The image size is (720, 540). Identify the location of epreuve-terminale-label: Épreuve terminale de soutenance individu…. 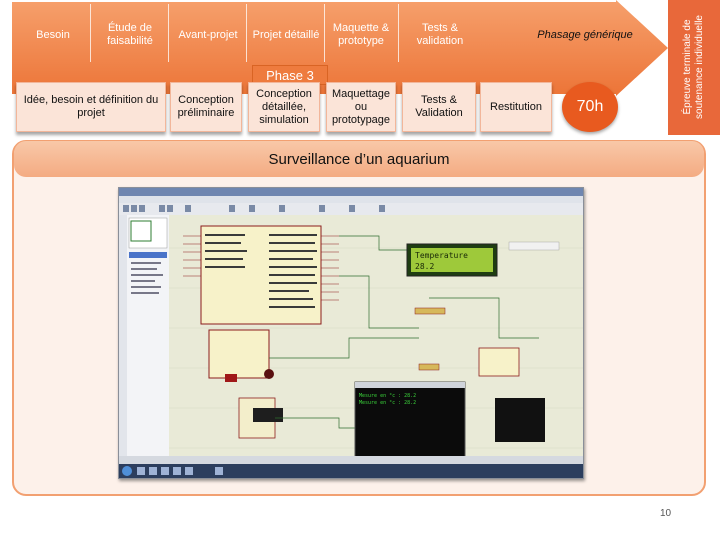
(693, 67).